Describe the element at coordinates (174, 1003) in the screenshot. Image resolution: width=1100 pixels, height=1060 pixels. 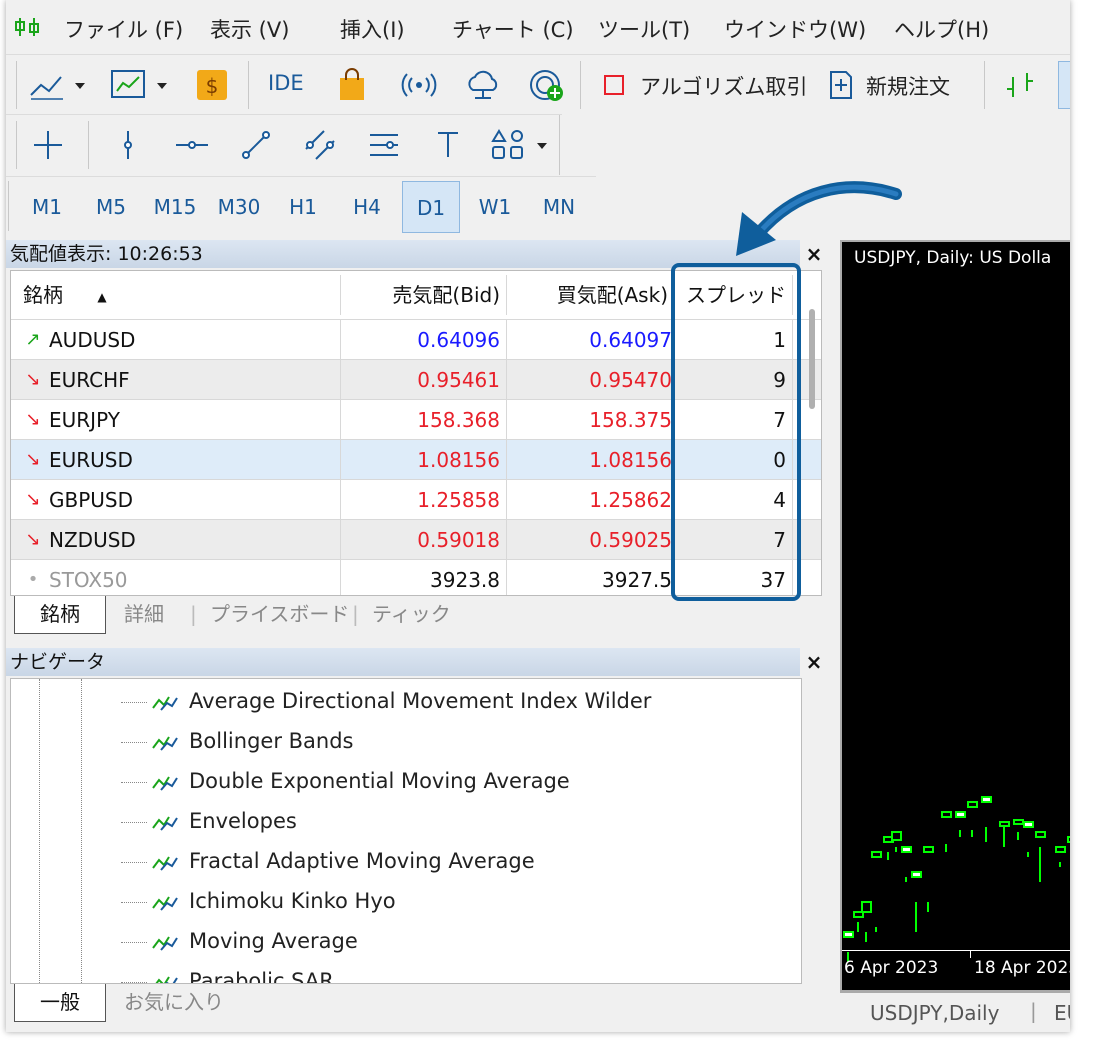
I see `tab-favorites: お気に入り` at that location.